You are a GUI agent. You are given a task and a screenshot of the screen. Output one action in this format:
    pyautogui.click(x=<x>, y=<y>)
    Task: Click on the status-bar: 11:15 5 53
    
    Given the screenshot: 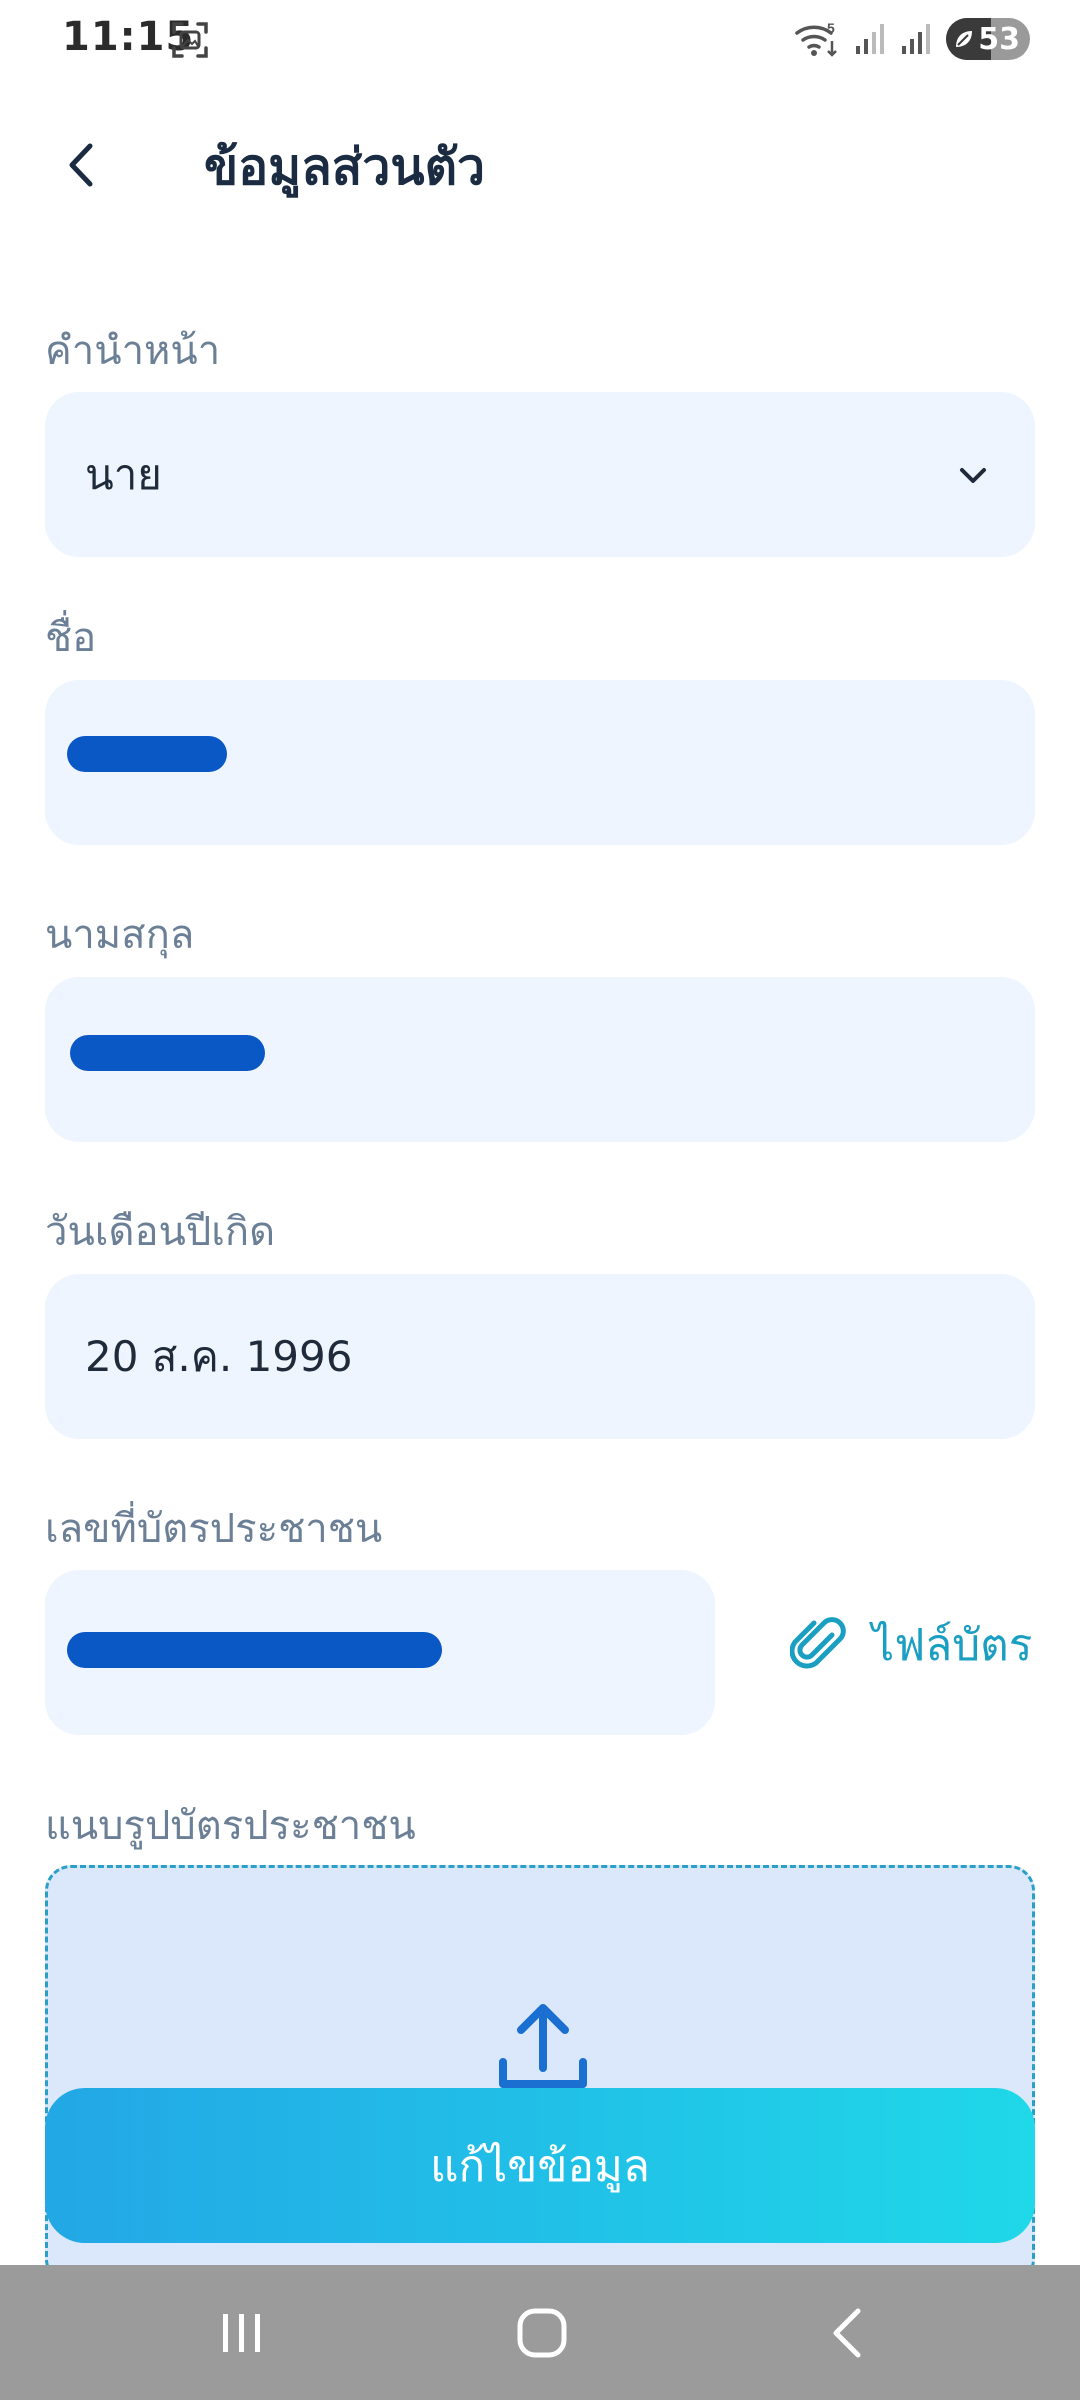 What is the action you would take?
    pyautogui.click(x=540, y=40)
    